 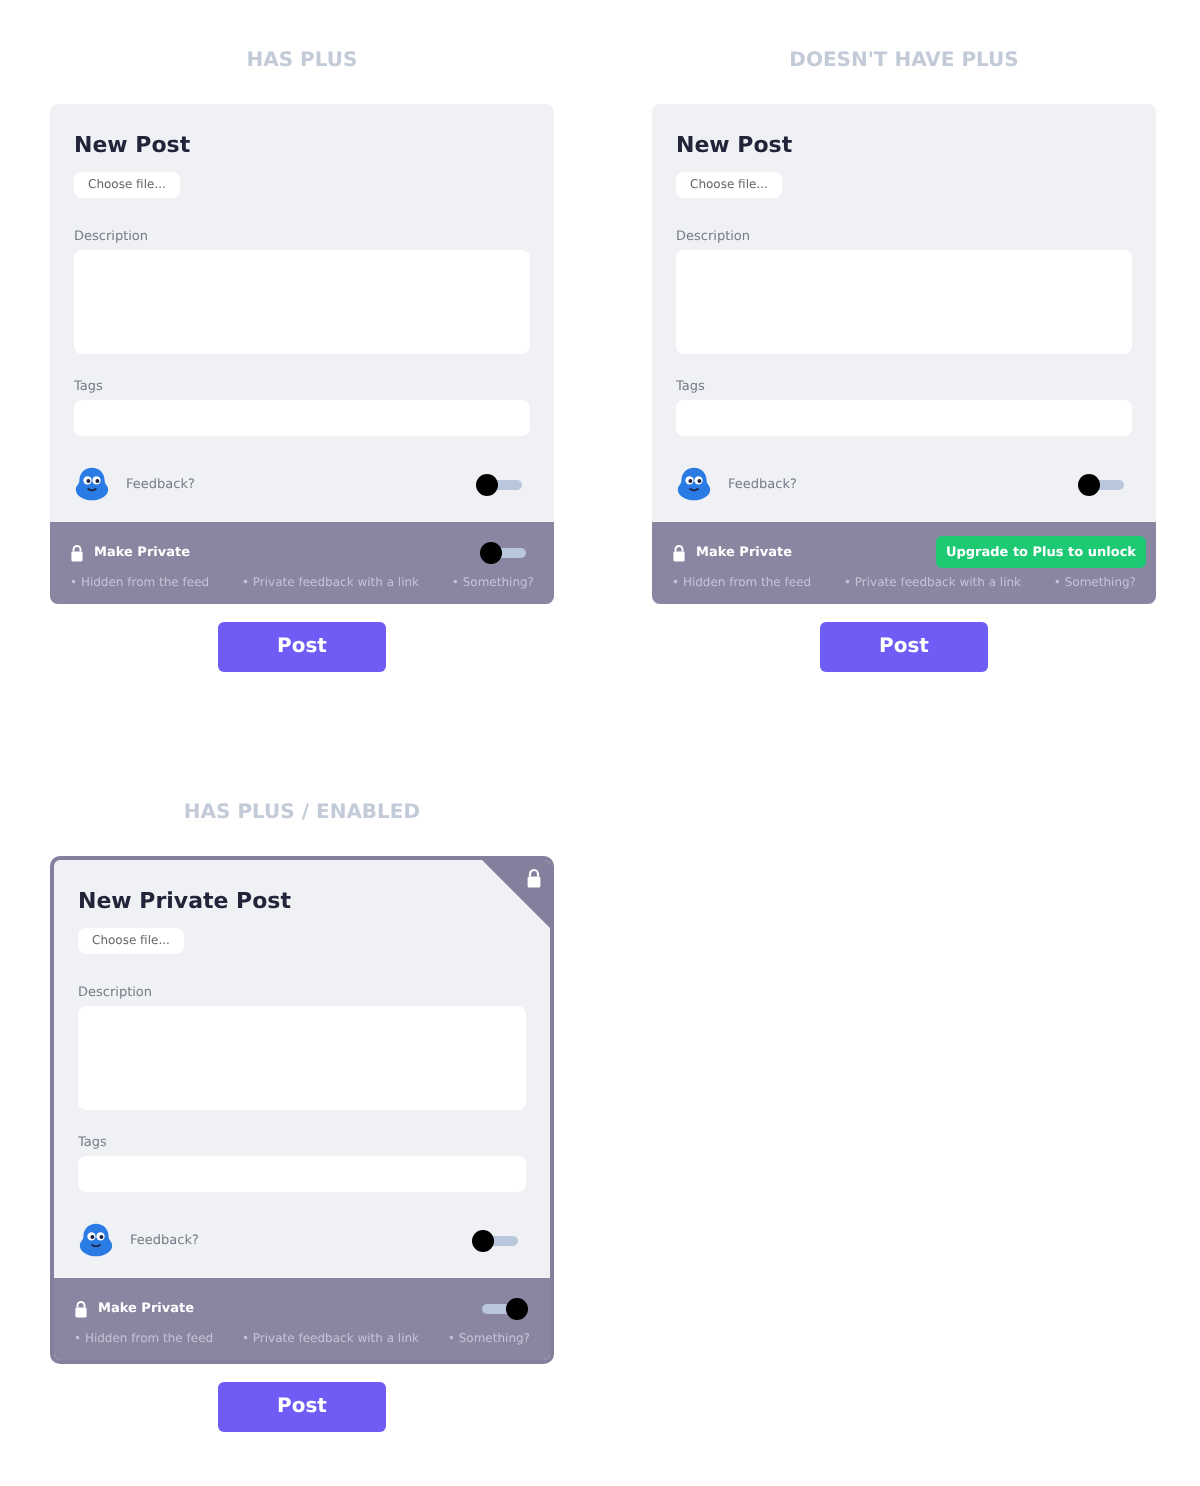 What do you see at coordinates (302, 61) in the screenshot?
I see `section-heading: HAS PLUS` at bounding box center [302, 61].